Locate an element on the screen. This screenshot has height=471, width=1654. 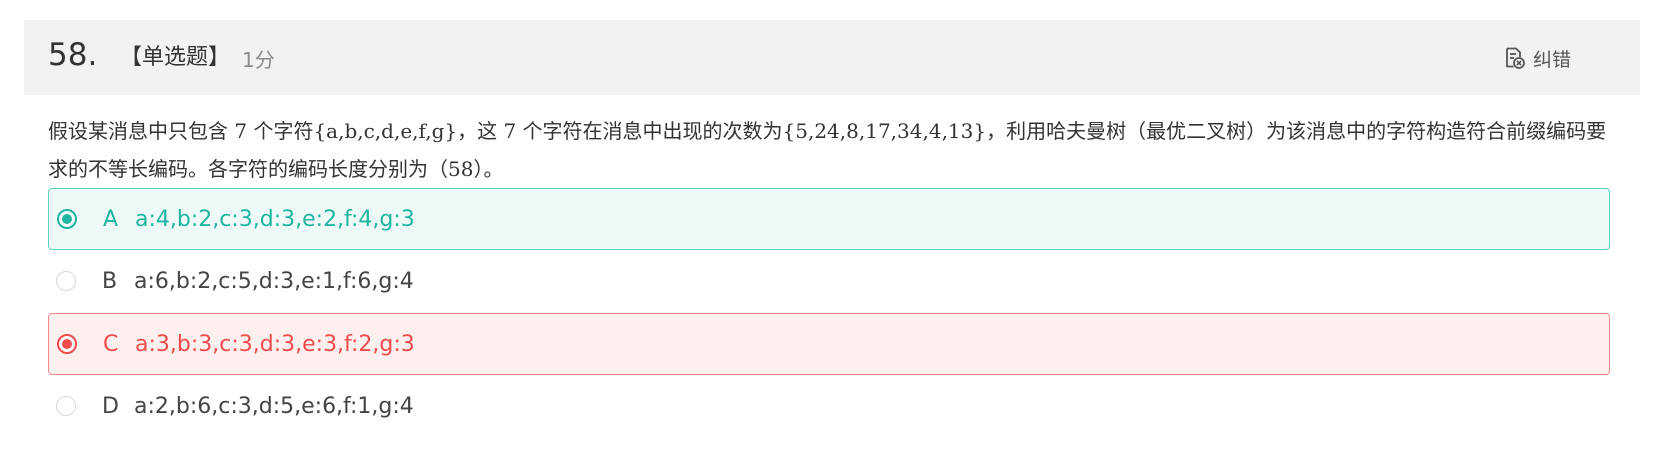
question-number: 58. is located at coordinates (73, 55).